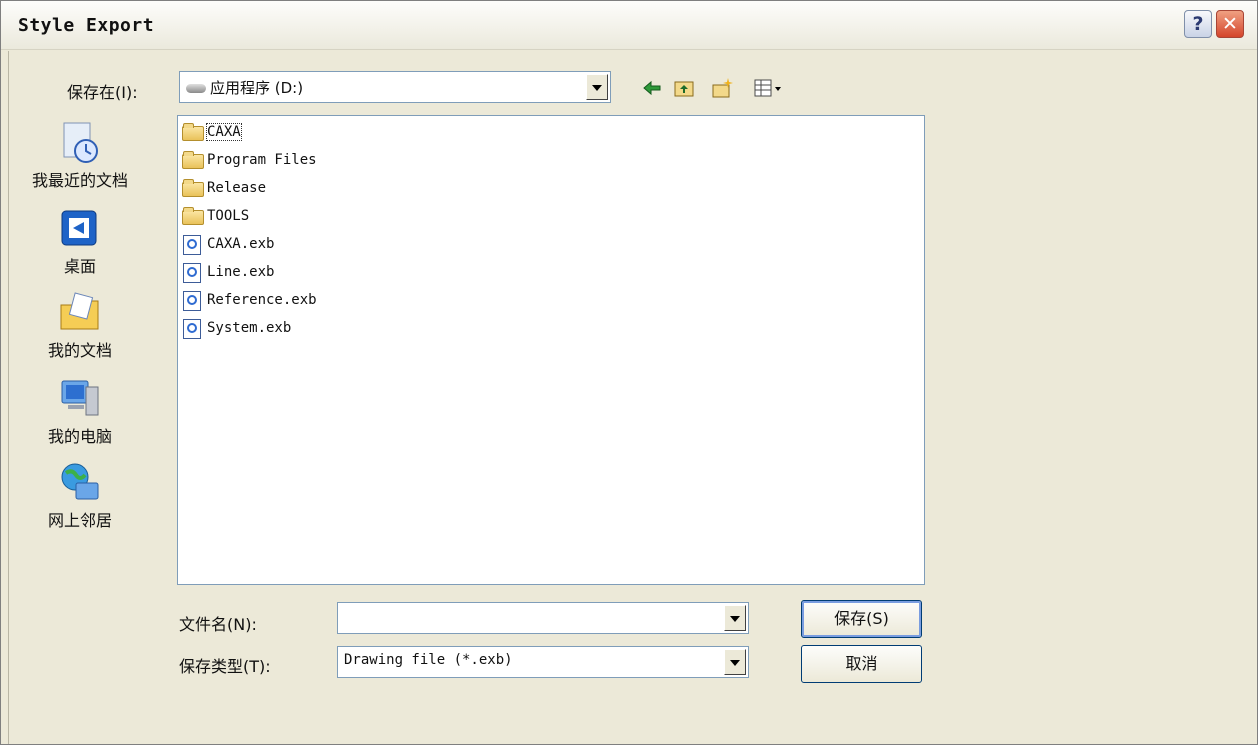 This screenshot has height=747, width=1260. I want to click on file-name: CAXA.exb, so click(241, 244).